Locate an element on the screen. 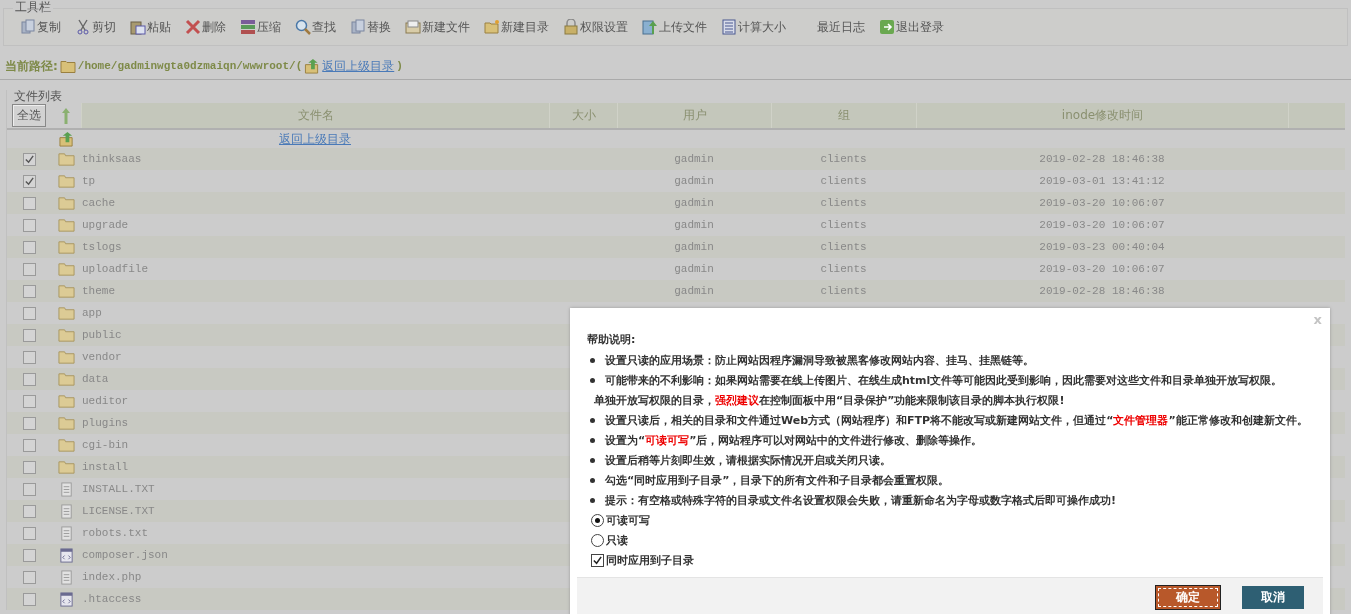 This screenshot has height=614, width=1351. toolbar-button: 压缩 is located at coordinates (260, 27).